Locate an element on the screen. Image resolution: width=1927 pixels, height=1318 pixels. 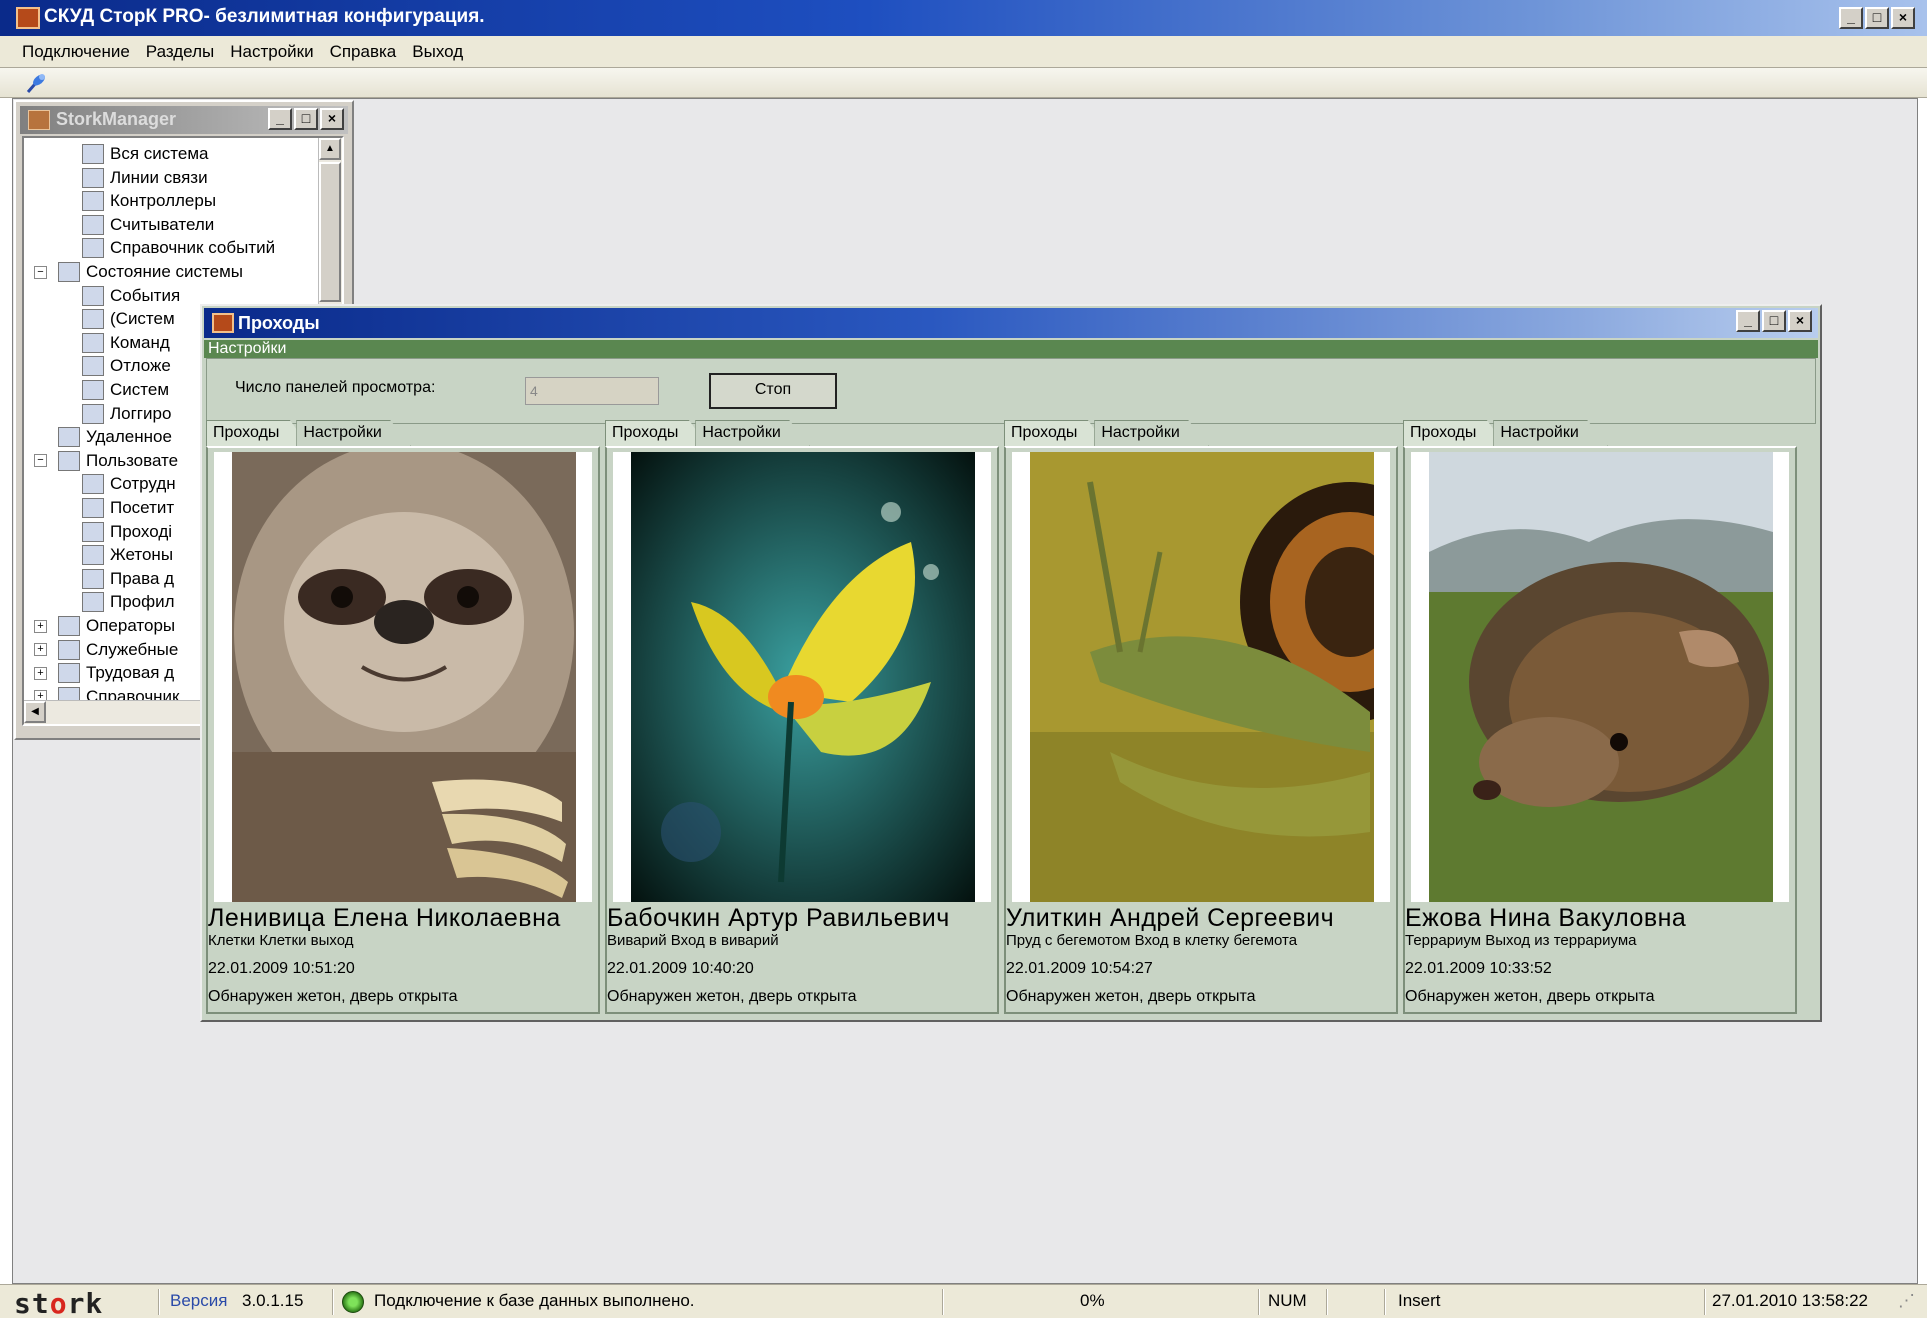
tree-item: Вся система is located at coordinates (145, 154).